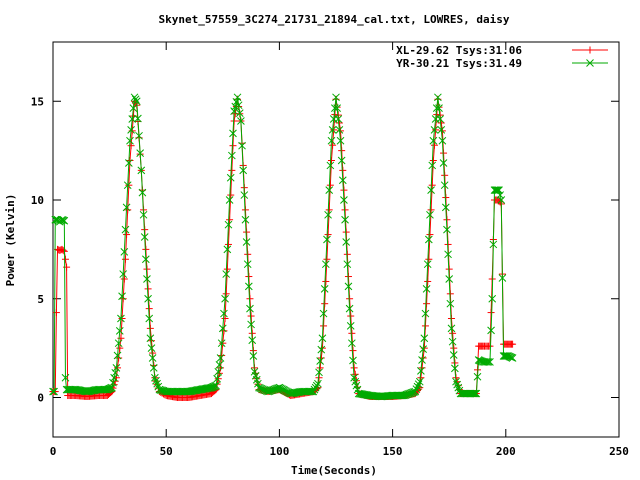  I want to click on x-axis-label: Time(Seconds), so click(334, 470).